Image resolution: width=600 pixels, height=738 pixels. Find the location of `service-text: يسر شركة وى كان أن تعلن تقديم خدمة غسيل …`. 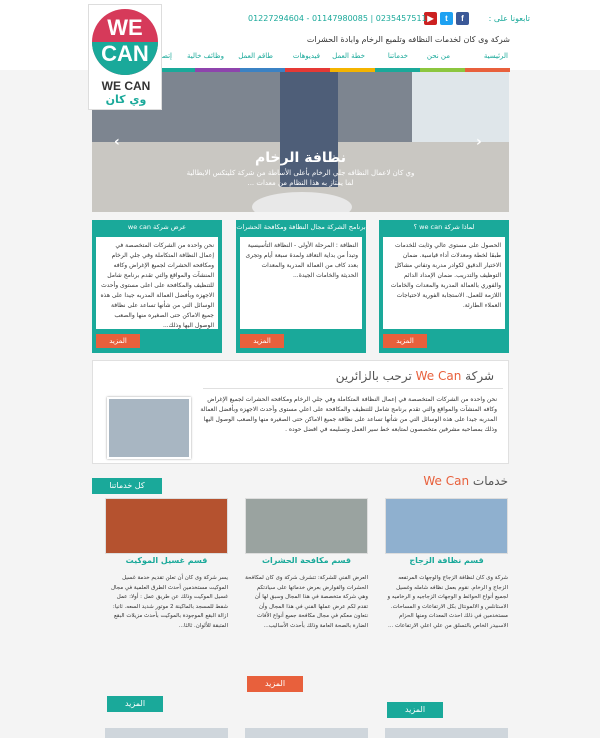

service-text: يسر شركة وى كان أن تعلن تقديم خدمة غسيل … is located at coordinates (169, 602).